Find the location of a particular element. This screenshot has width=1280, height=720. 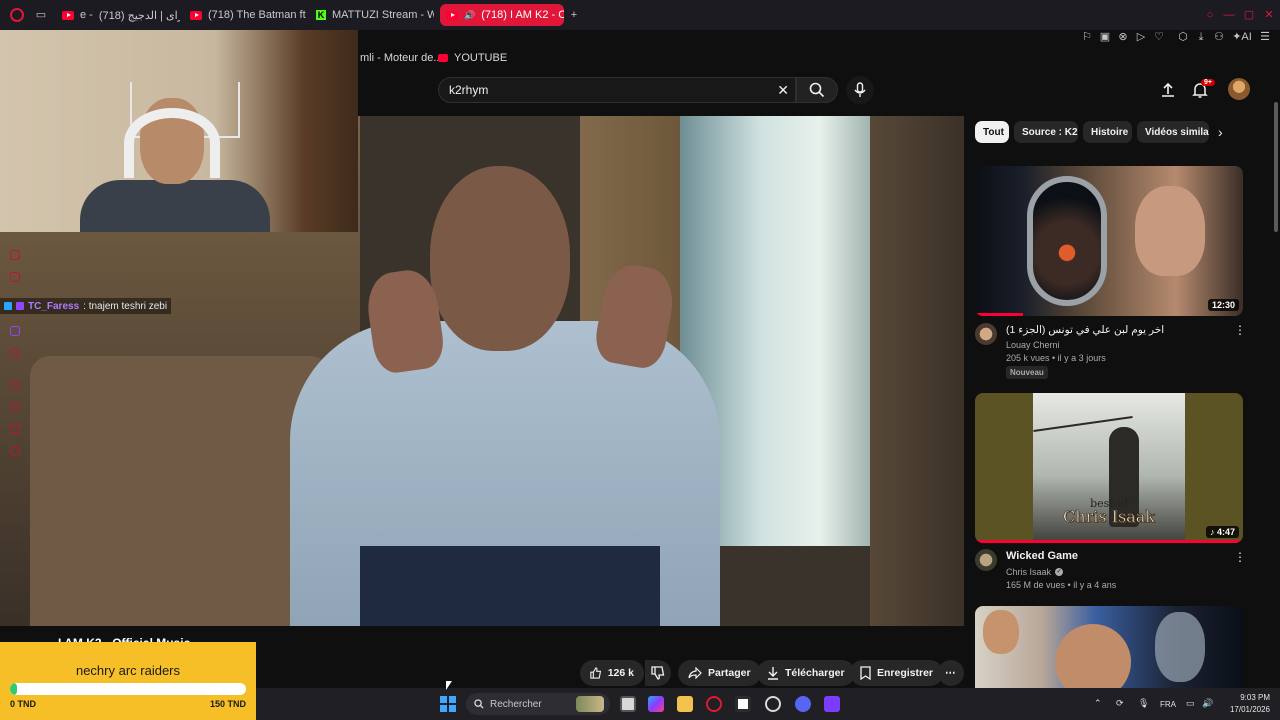

store-icon is located at coordinates (743, 704).